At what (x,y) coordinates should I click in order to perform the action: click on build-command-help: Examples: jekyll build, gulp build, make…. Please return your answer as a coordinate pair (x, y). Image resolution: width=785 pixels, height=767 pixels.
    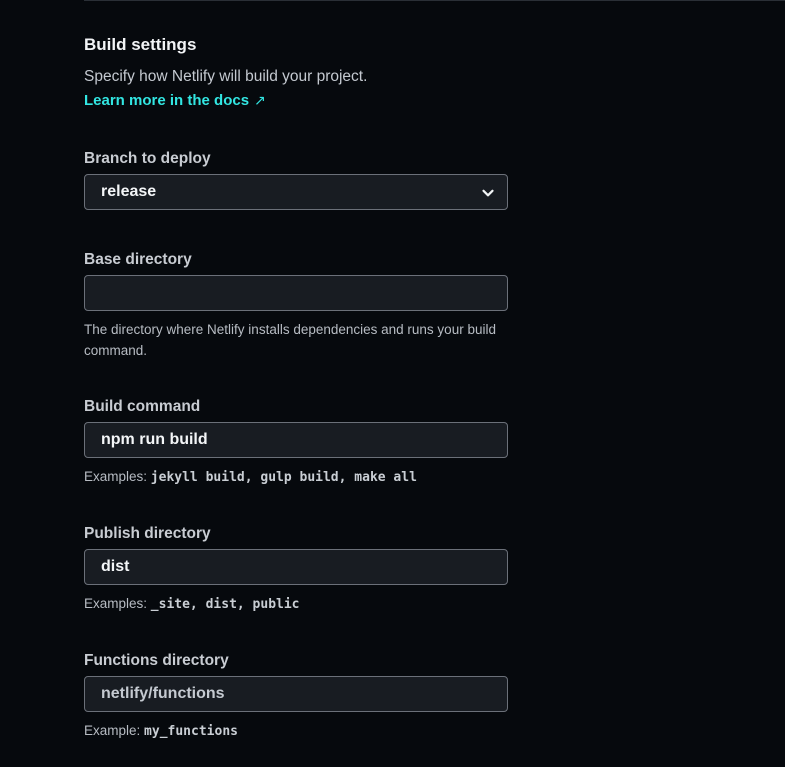
    Looking at the image, I should click on (296, 477).